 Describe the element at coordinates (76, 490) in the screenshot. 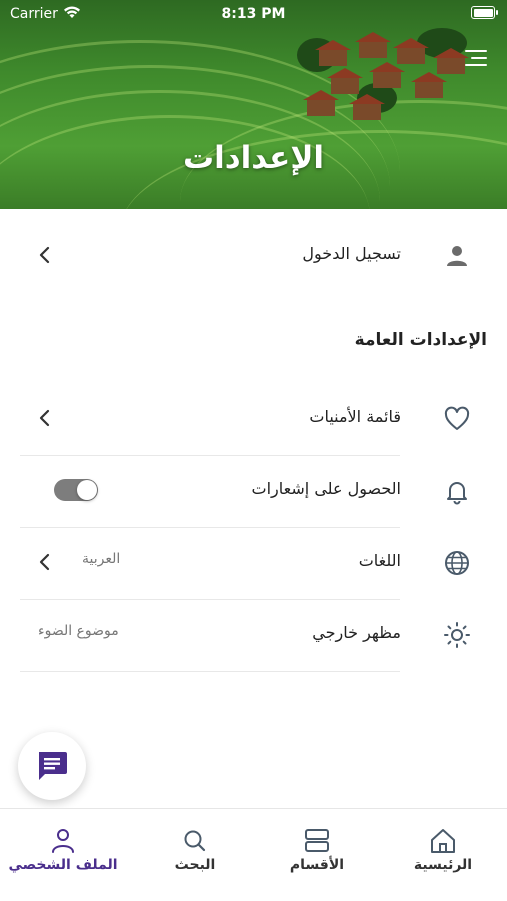

I see `notifications-toggle` at that location.